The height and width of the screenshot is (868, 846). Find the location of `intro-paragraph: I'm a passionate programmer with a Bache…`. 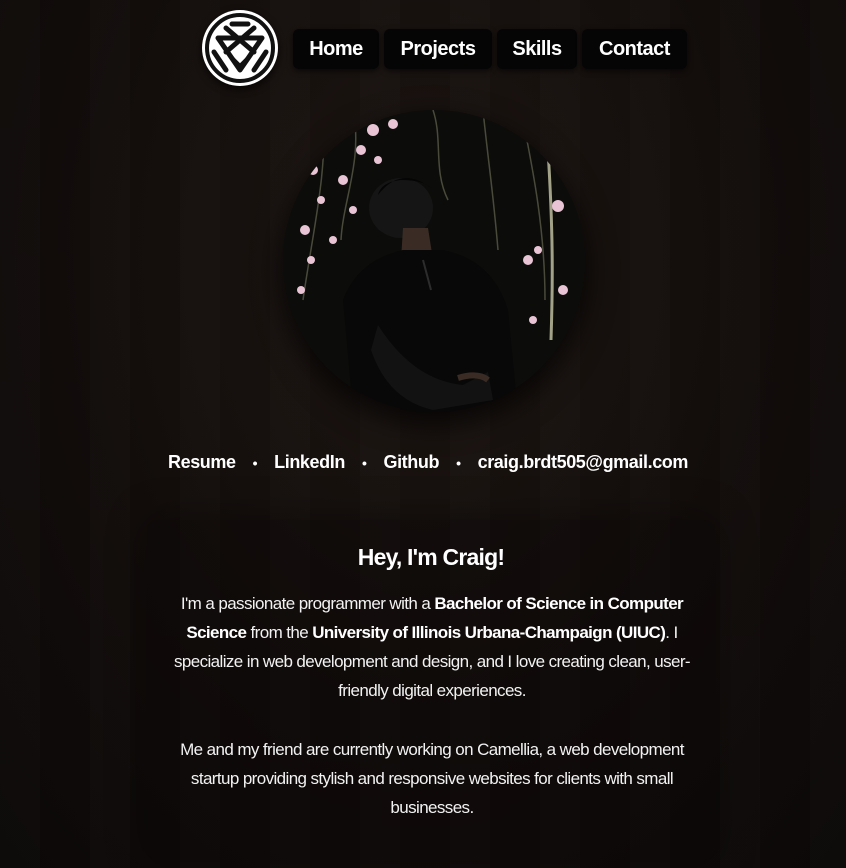

intro-paragraph: I'm a passionate programmer with a Bache… is located at coordinates (432, 647).